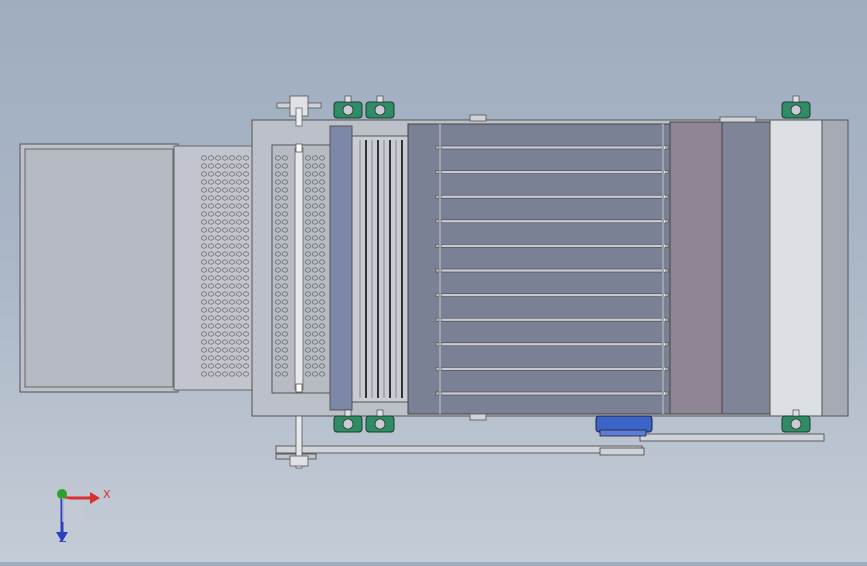  I want to click on inner-sieve-window, so click(302, 268).